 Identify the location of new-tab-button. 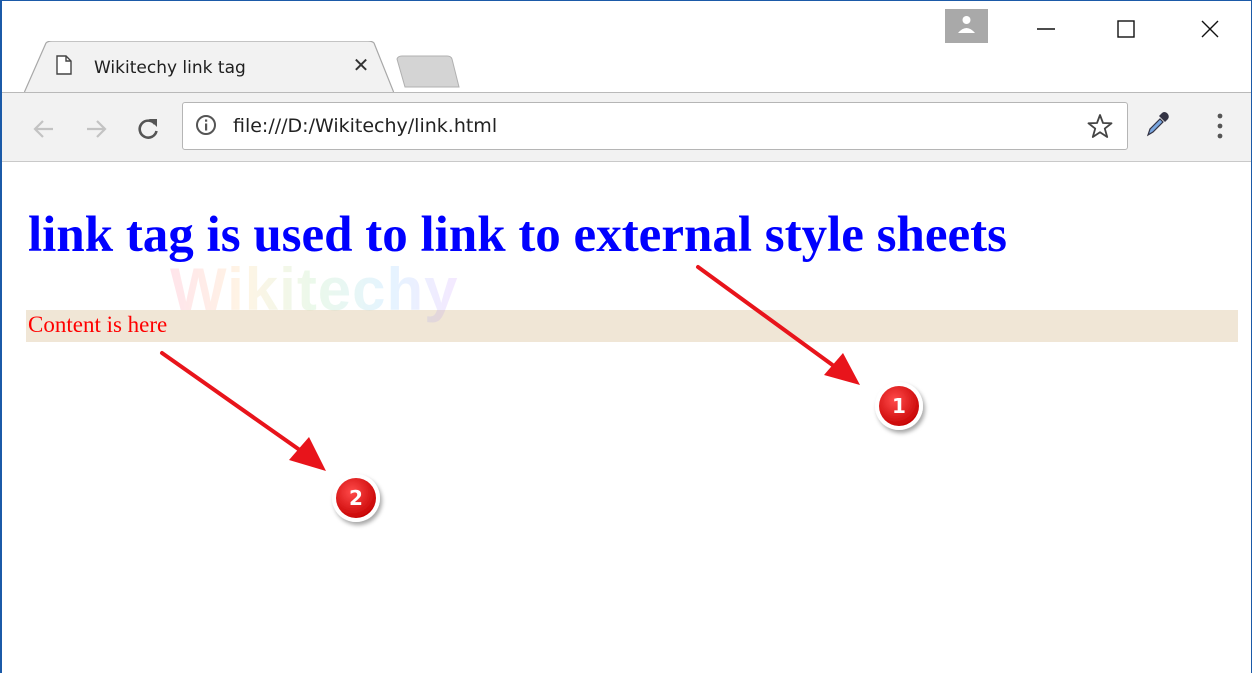
(428, 72).